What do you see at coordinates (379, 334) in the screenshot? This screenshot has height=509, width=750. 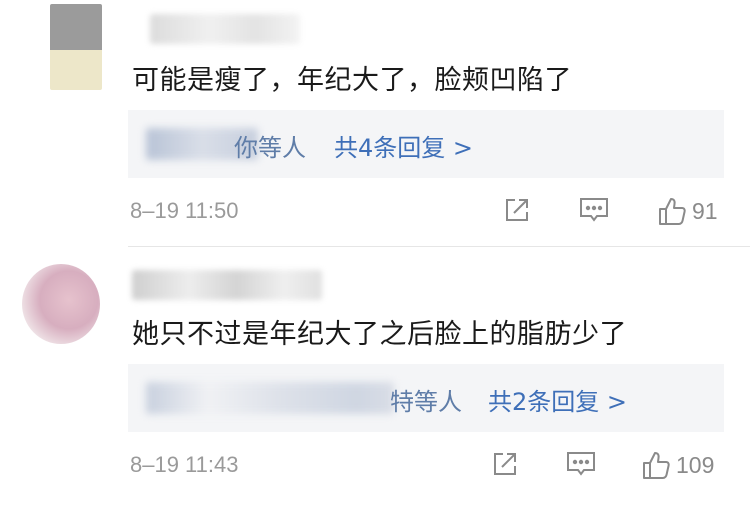 I see `comment-text: 她只不过是年纪大了之后脸上的脂肪少了` at bounding box center [379, 334].